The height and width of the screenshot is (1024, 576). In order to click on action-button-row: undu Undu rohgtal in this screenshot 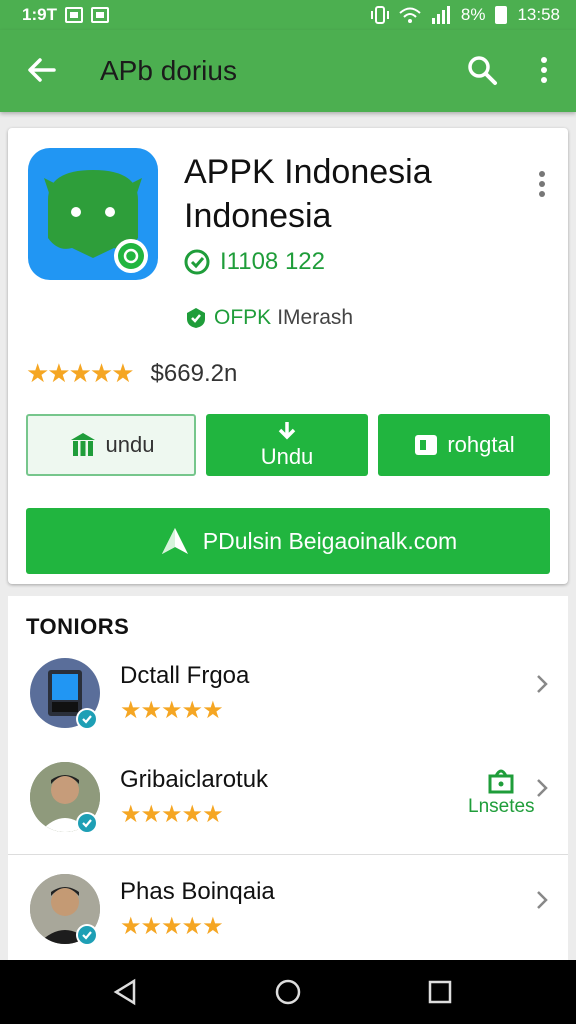, I will do `click(288, 446)`.